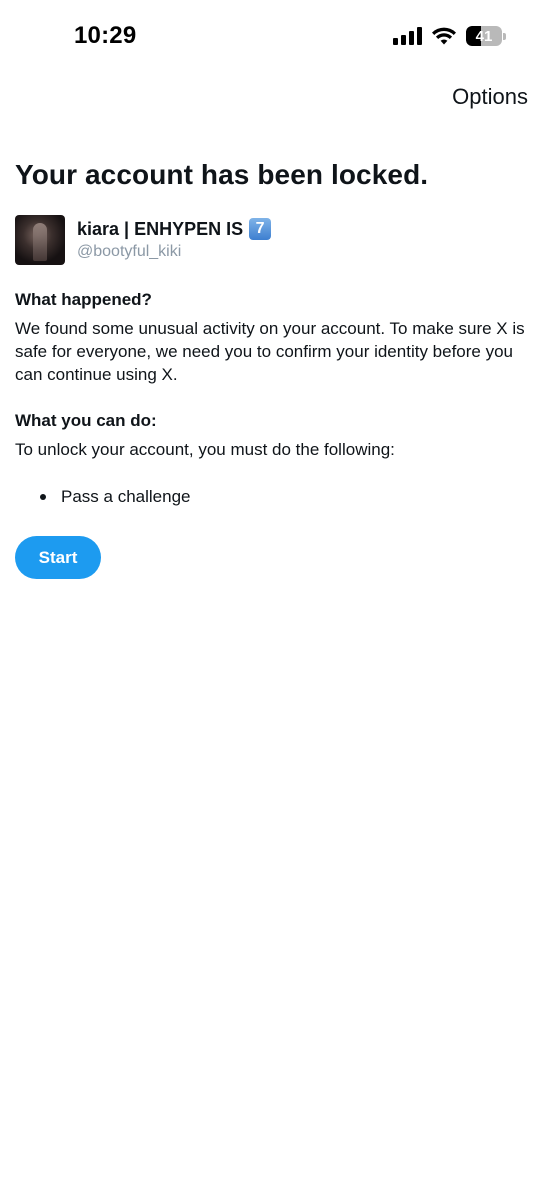 The width and height of the screenshot is (554, 1200). I want to click on page-title: Your account has been locked., so click(222, 174).